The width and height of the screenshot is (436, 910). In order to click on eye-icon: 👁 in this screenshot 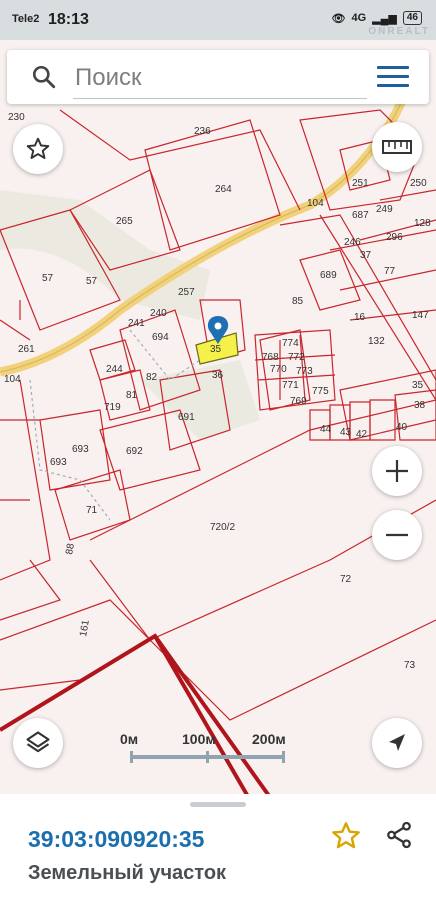, I will do `click(338, 18)`.